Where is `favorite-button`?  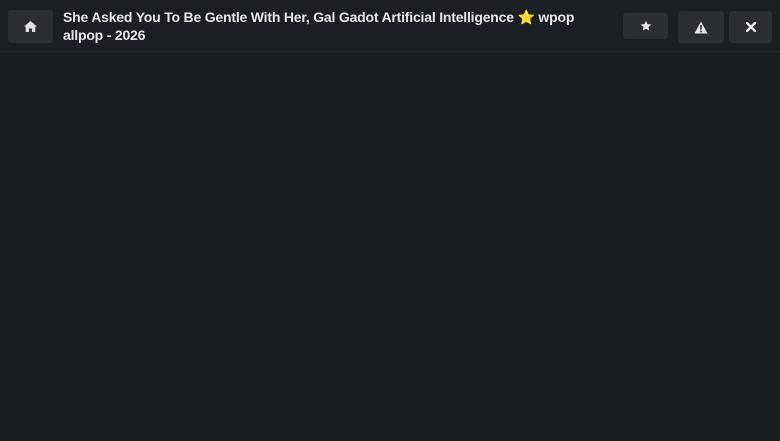
favorite-button is located at coordinates (645, 26).